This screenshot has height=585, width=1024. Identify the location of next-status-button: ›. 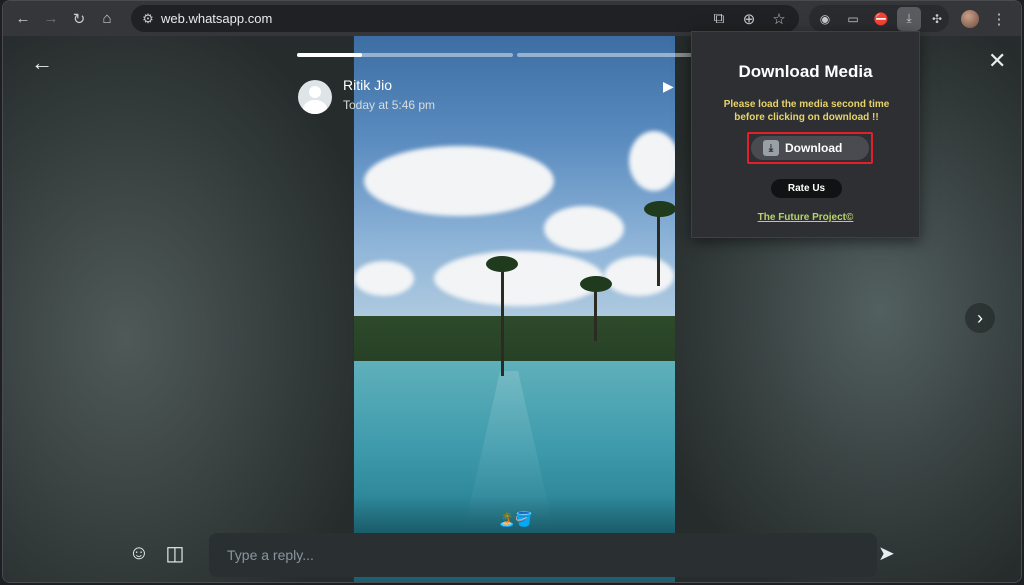
(980, 318).